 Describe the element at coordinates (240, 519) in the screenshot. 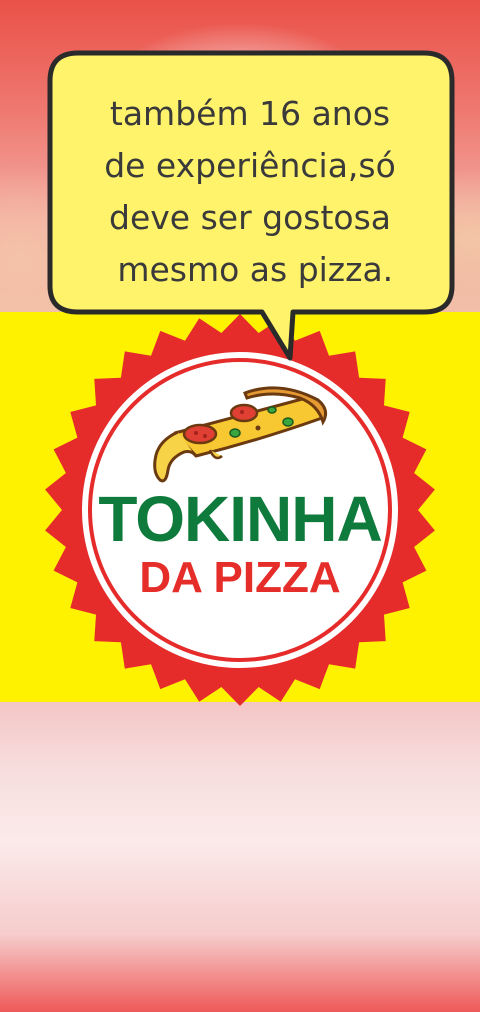

I see `brand-name: TOKINHA` at that location.